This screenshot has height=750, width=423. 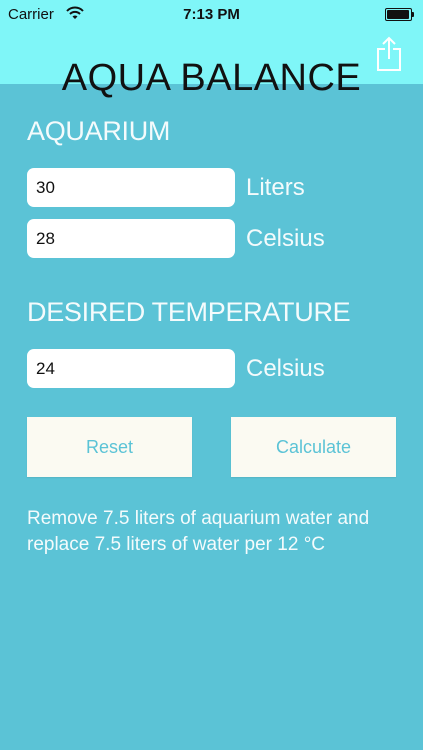 I want to click on desired-temperature-input, so click(x=131, y=368).